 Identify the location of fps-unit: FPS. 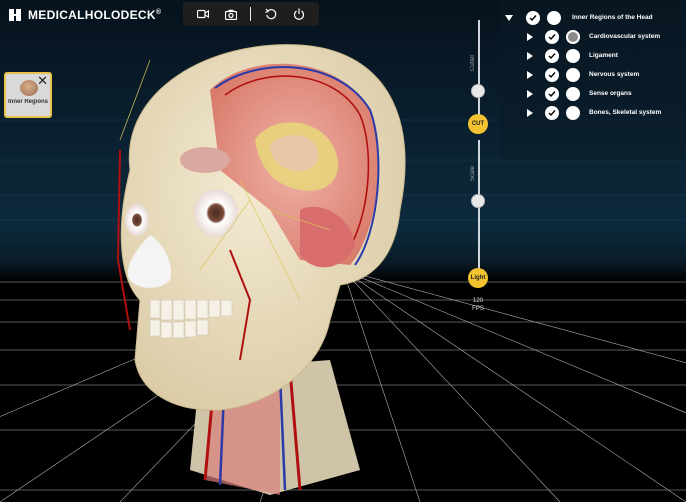
(478, 309).